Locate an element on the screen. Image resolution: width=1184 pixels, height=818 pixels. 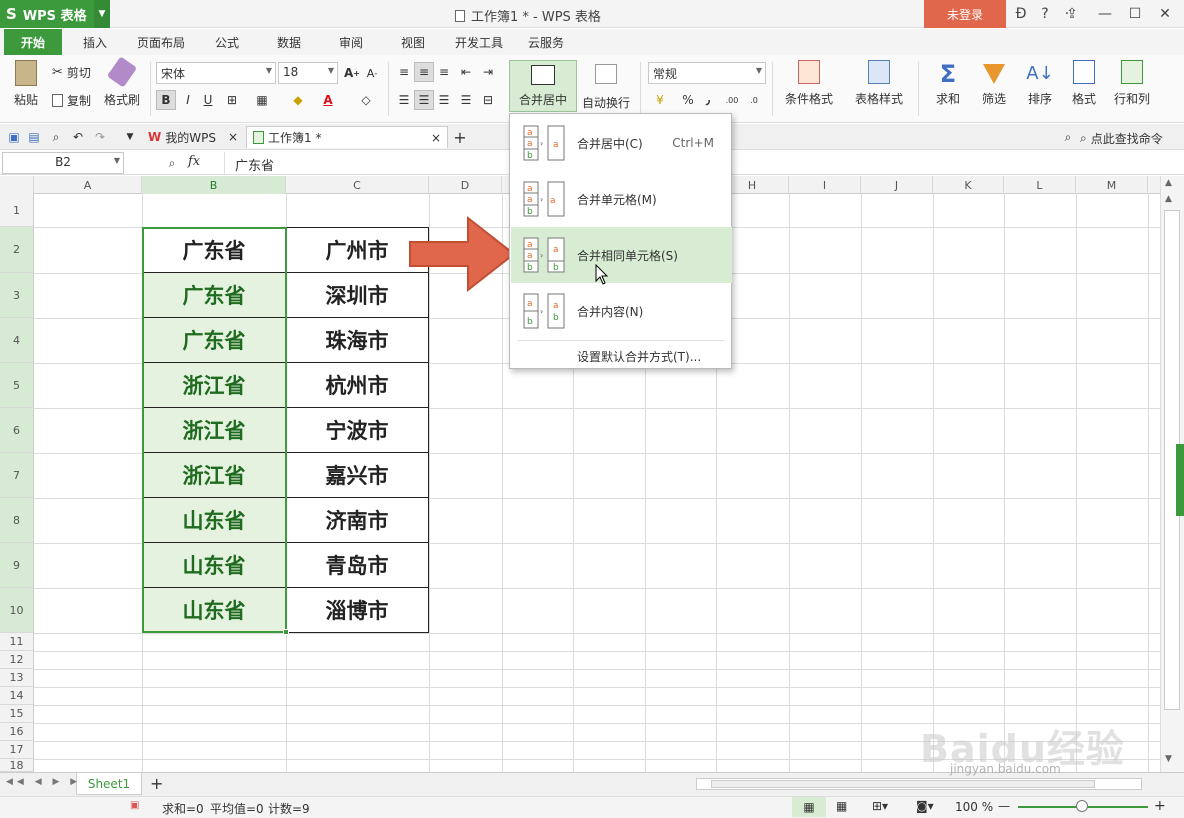
row-header-9: 9 is located at coordinates (17, 565).